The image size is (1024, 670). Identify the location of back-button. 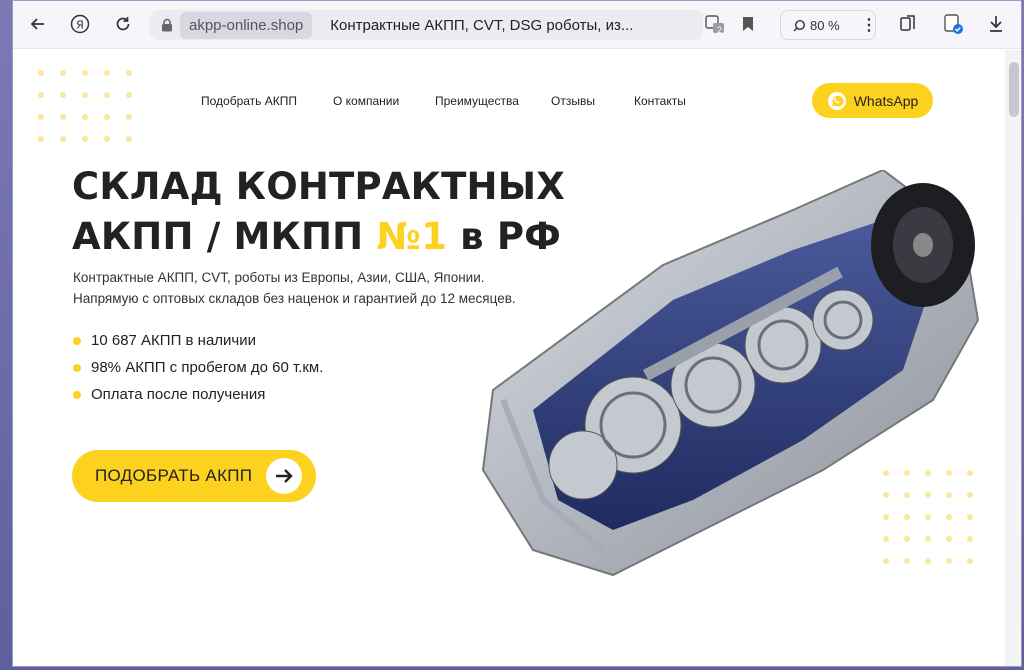
(38, 24).